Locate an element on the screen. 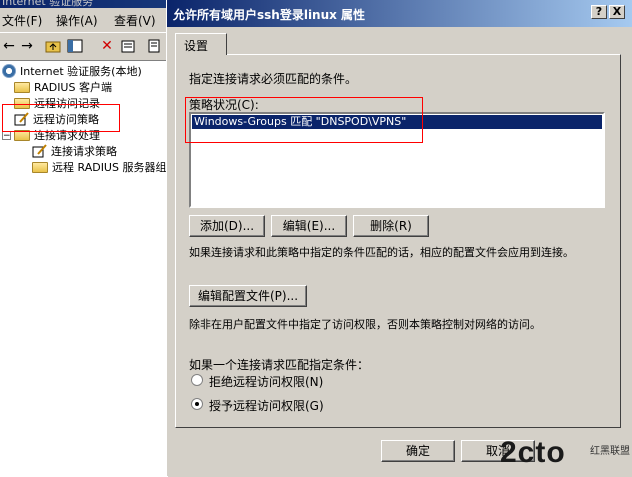 This screenshot has height=477, width=632. delete-icon: ✕ is located at coordinates (107, 46).